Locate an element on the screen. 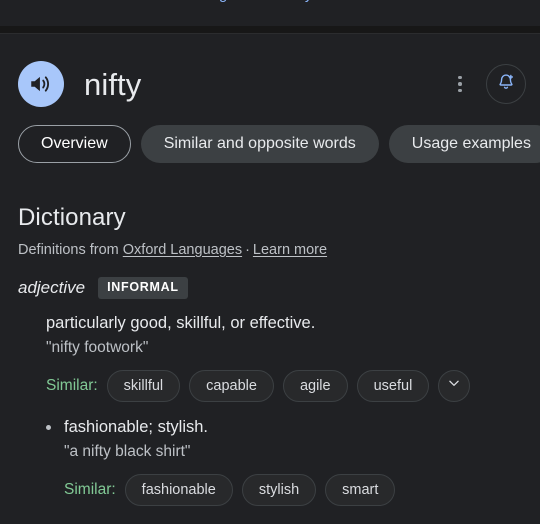 The image size is (540, 524). header-actions is located at coordinates (487, 84).